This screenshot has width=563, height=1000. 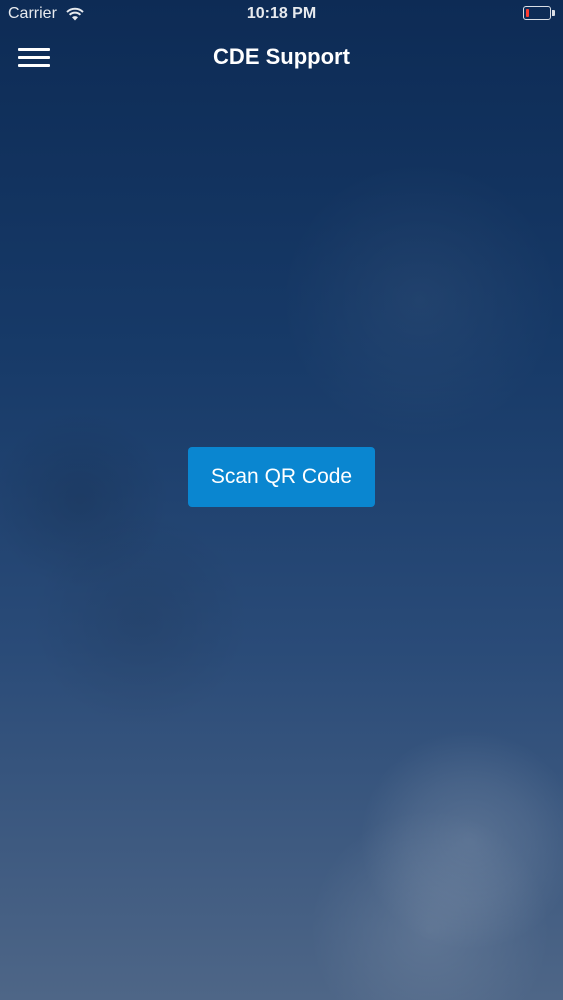 I want to click on page-title: CDE Support, so click(x=281, y=56).